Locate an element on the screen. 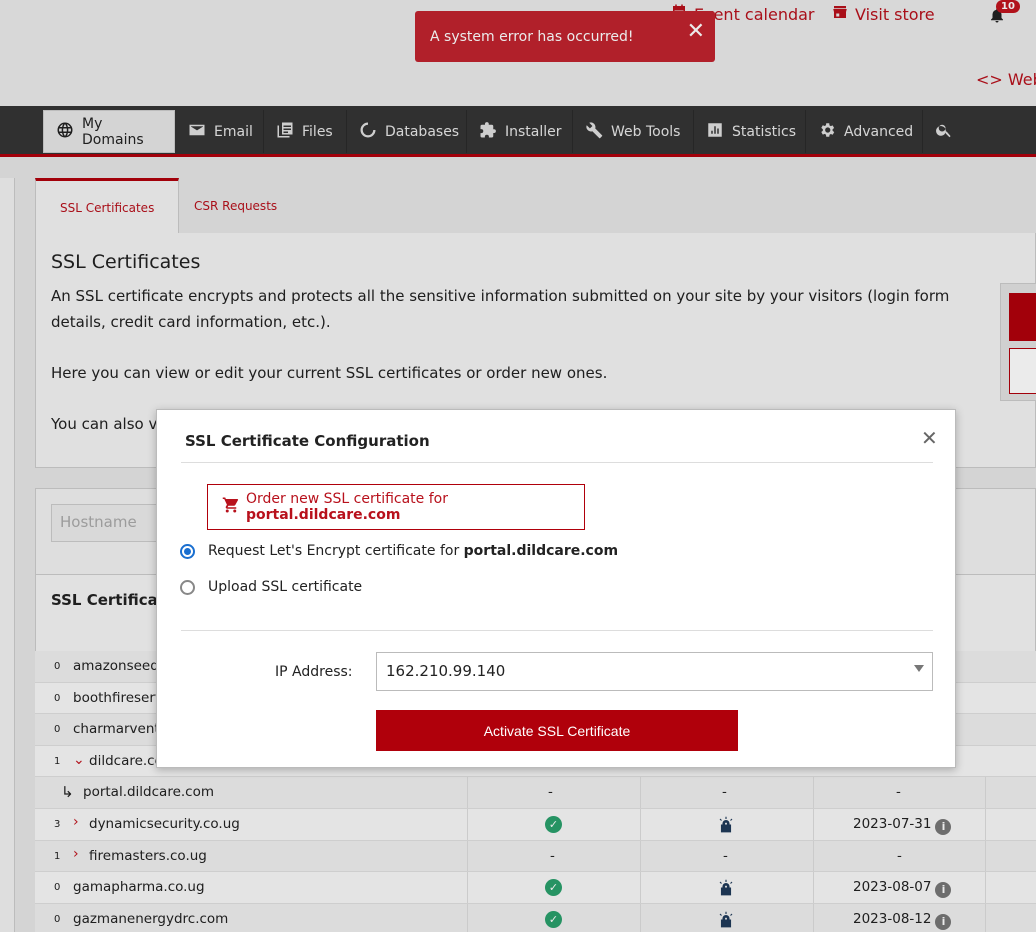 This screenshot has height=932, width=1036. gear-icon is located at coordinates (827, 132).